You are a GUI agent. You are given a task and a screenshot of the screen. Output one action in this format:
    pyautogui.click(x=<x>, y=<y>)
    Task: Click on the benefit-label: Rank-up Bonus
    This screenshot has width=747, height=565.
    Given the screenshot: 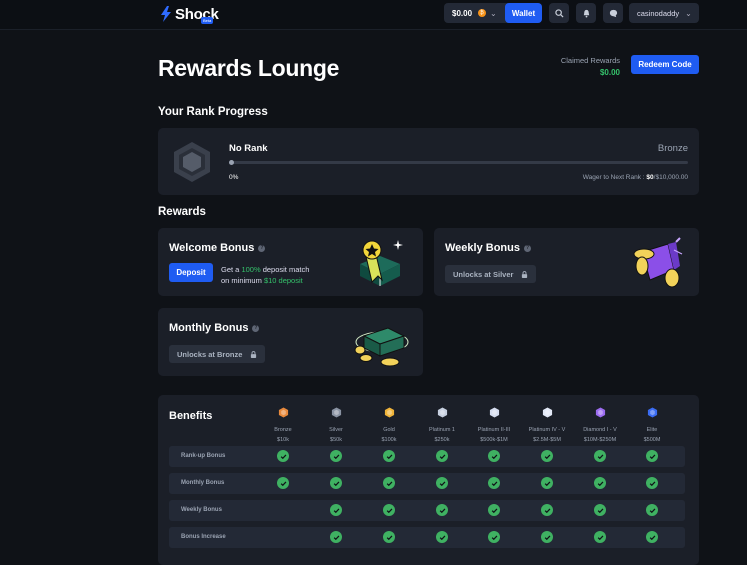 What is the action you would take?
    pyautogui.click(x=203, y=456)
    